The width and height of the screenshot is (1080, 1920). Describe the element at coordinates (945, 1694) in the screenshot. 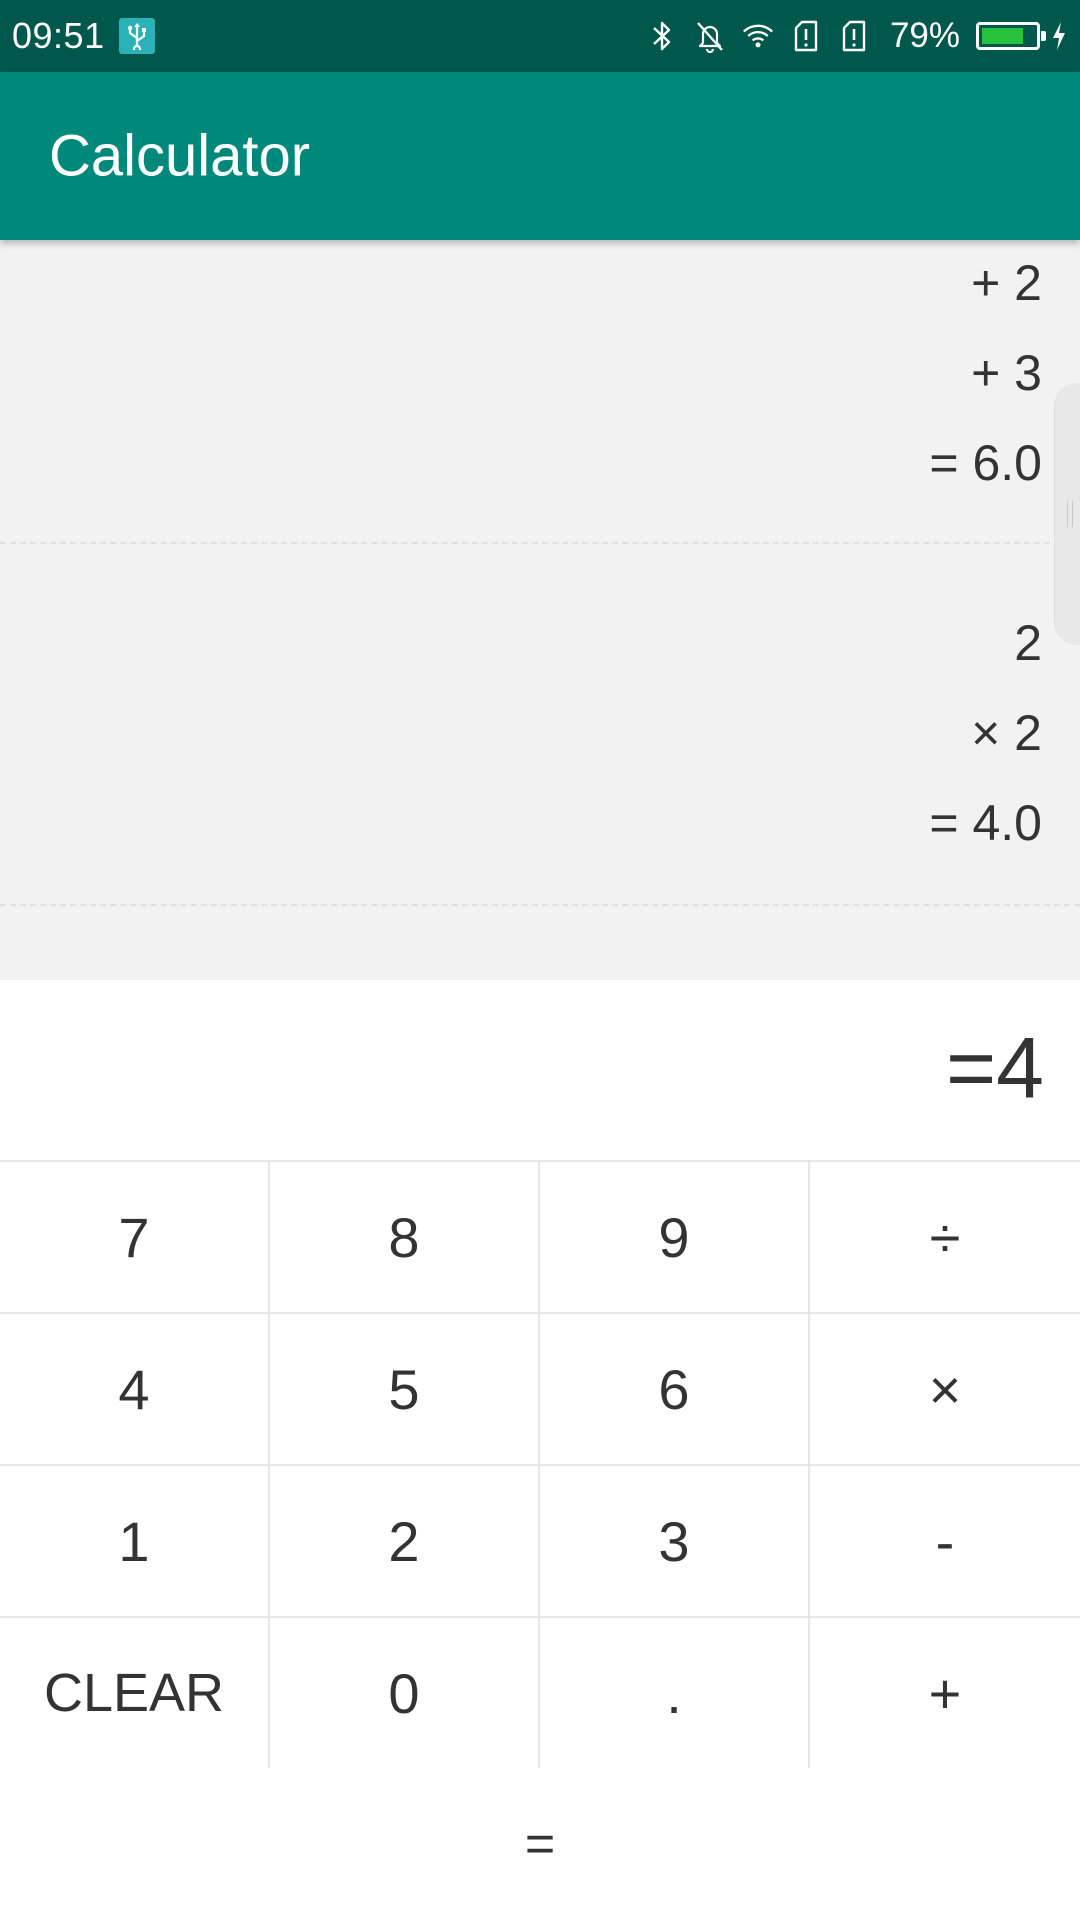

I see `key-plus: +` at that location.